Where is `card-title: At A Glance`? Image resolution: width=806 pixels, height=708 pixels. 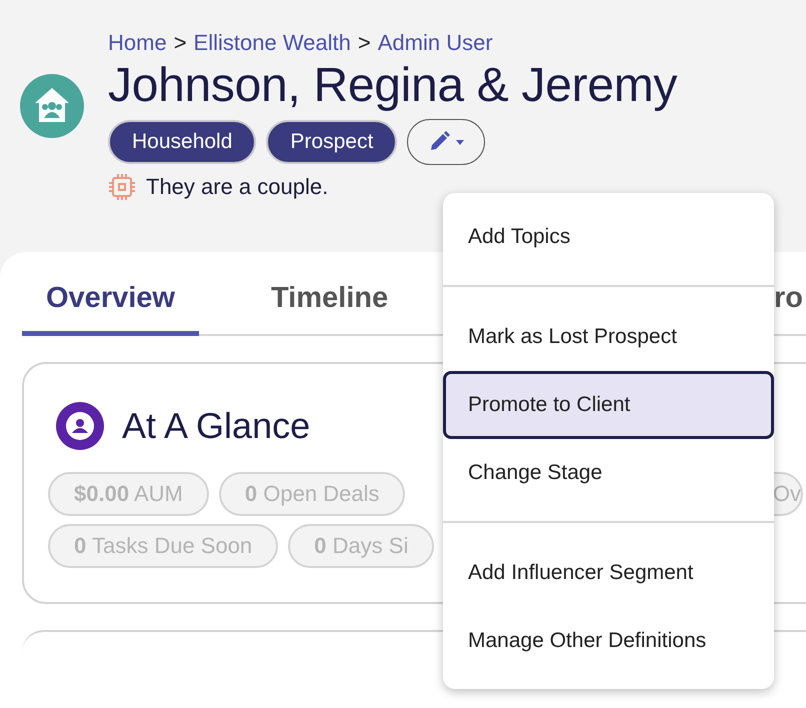
card-title: At A Glance is located at coordinates (216, 426).